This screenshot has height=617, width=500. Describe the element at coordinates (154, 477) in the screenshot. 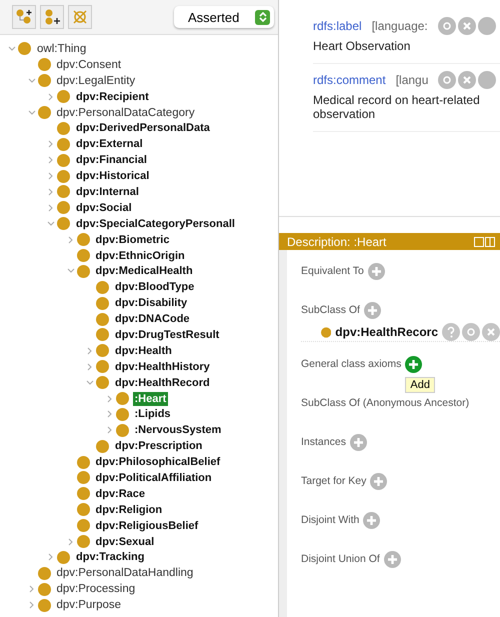

I see `tree-item: dpv:PoliticalAffiliation` at that location.